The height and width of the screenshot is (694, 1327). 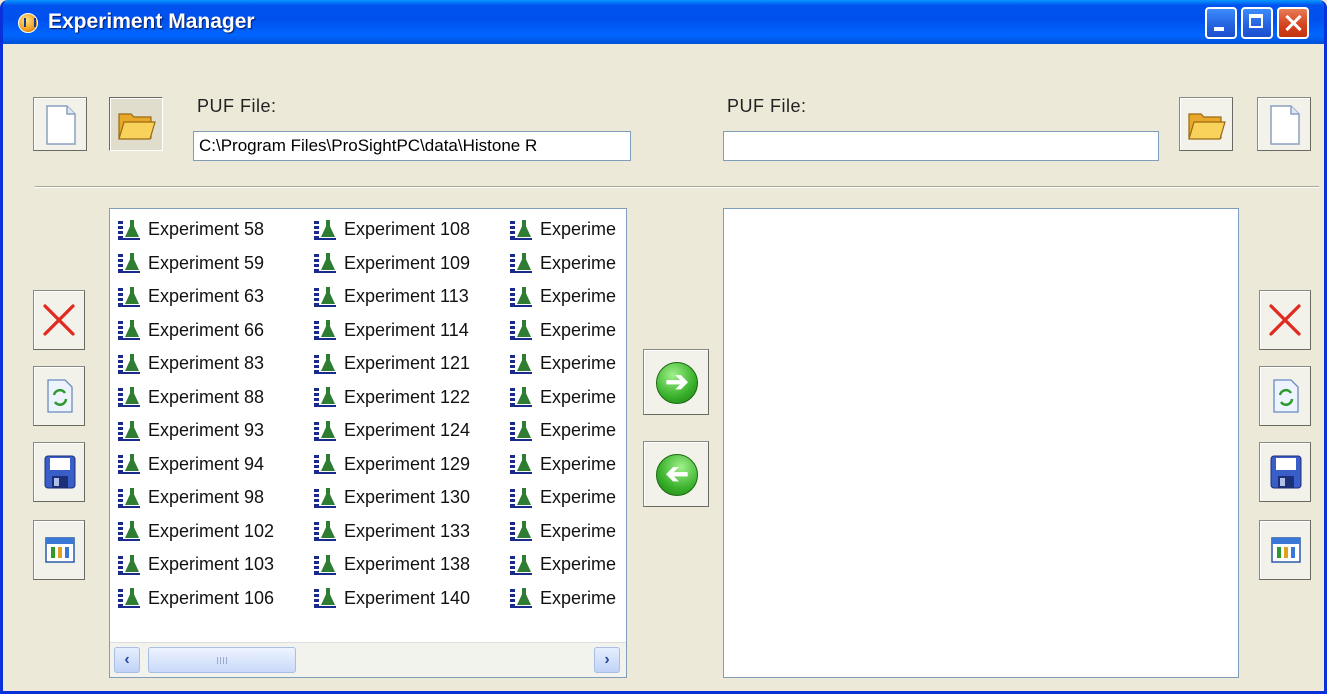 What do you see at coordinates (390, 331) in the screenshot?
I see `list-item: Experiment 114` at bounding box center [390, 331].